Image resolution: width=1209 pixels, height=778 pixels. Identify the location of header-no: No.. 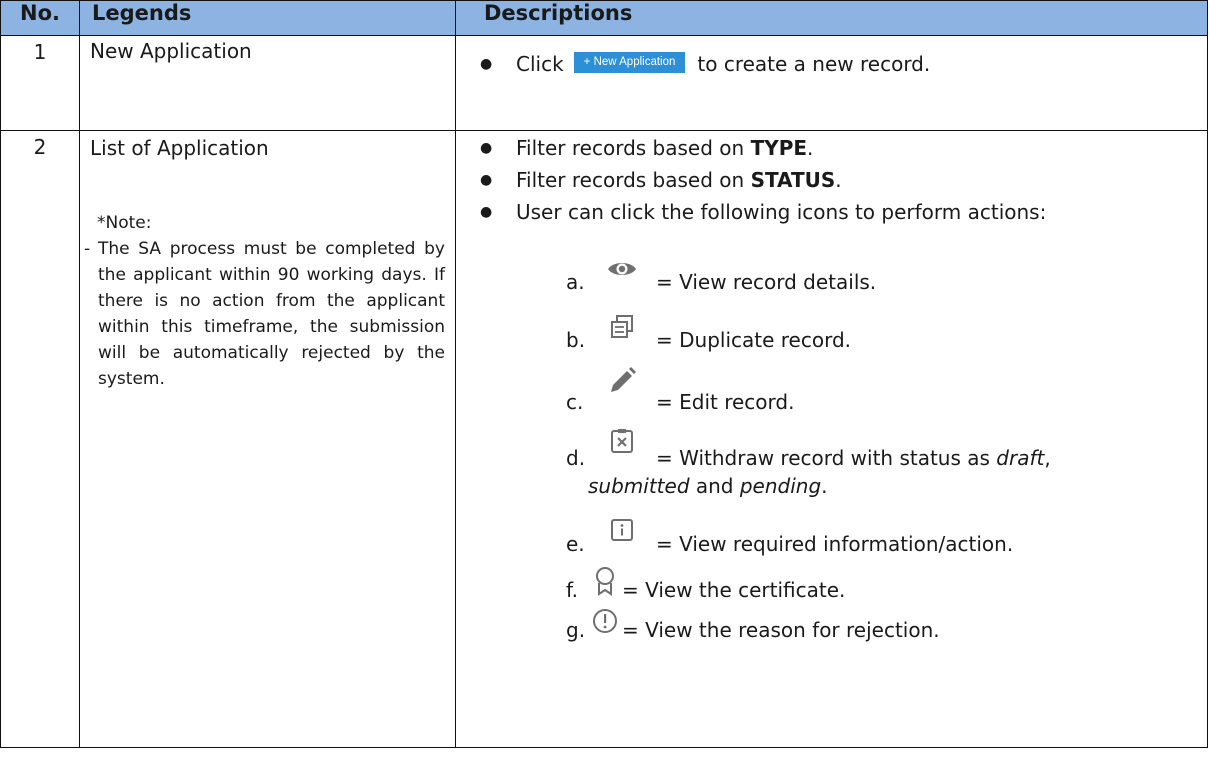
(40, 18).